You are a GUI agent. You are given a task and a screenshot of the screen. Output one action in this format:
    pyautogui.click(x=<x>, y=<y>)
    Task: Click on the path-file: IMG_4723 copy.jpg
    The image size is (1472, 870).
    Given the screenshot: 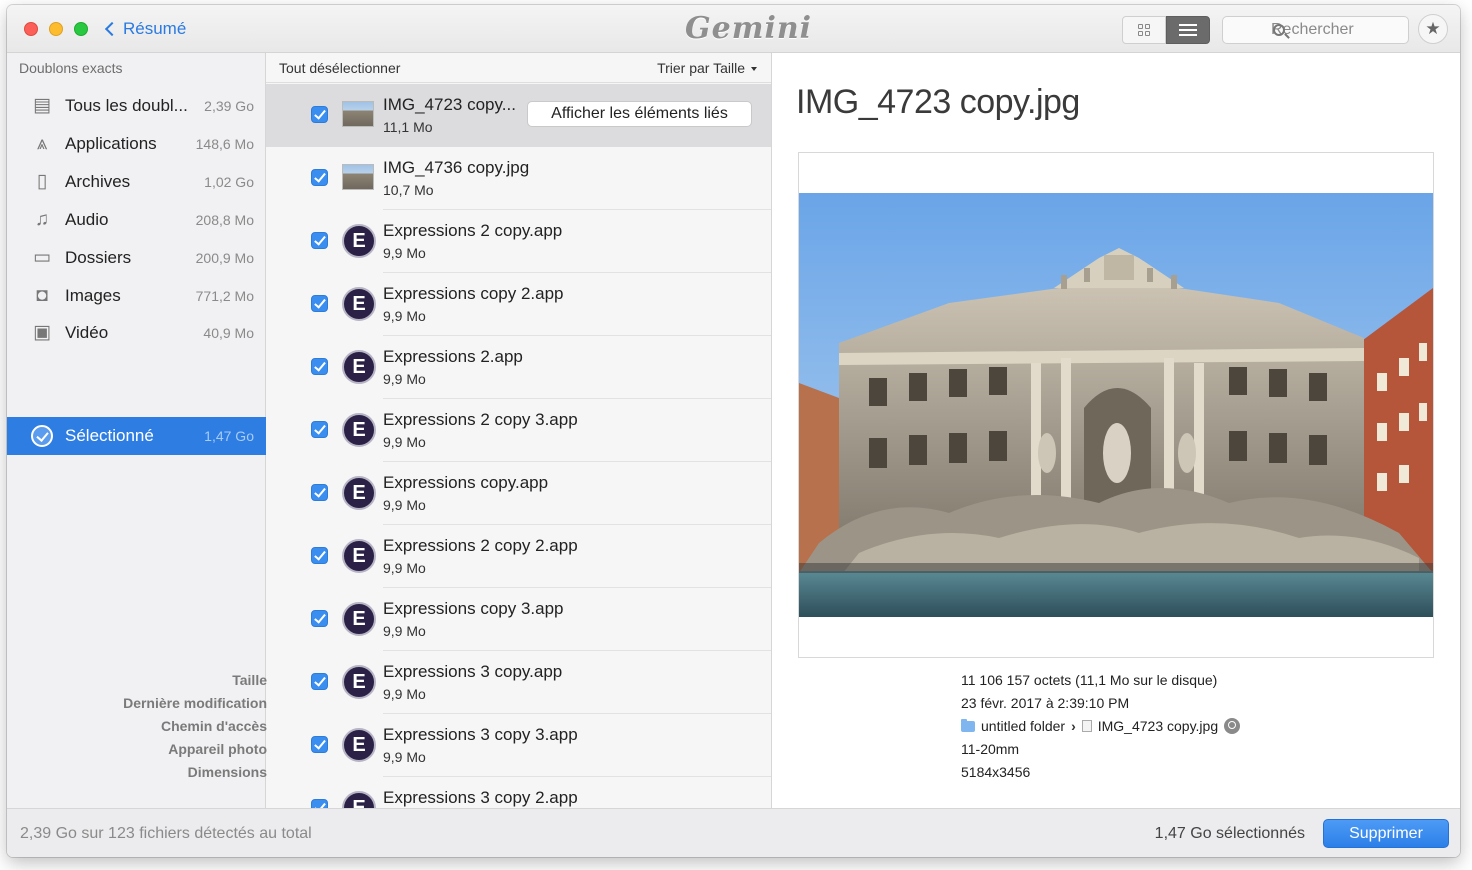 What is the action you would take?
    pyautogui.click(x=1158, y=726)
    